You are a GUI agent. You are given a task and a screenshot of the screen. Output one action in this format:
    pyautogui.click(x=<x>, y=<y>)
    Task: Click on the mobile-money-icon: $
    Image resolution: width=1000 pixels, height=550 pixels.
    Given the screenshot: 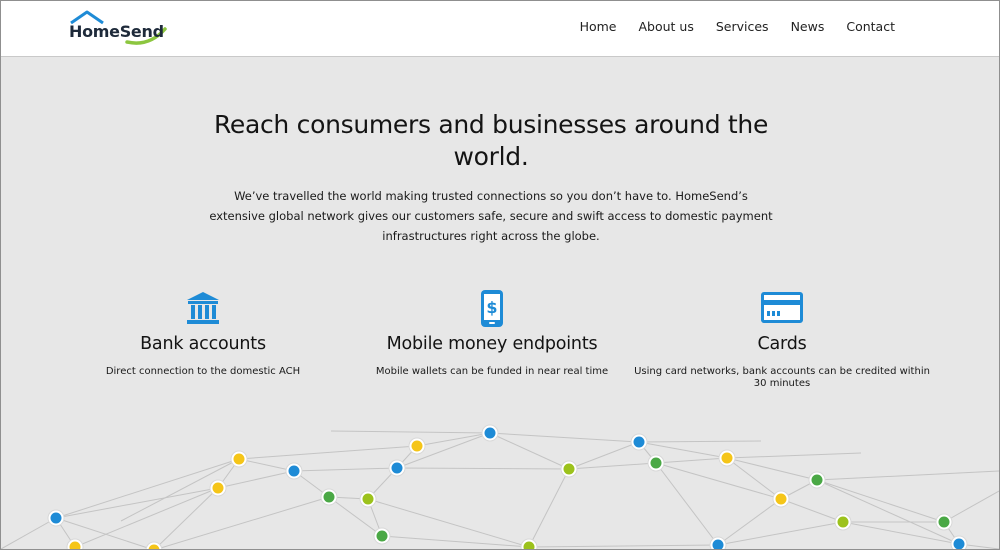 What is the action you would take?
    pyautogui.click(x=492, y=308)
    